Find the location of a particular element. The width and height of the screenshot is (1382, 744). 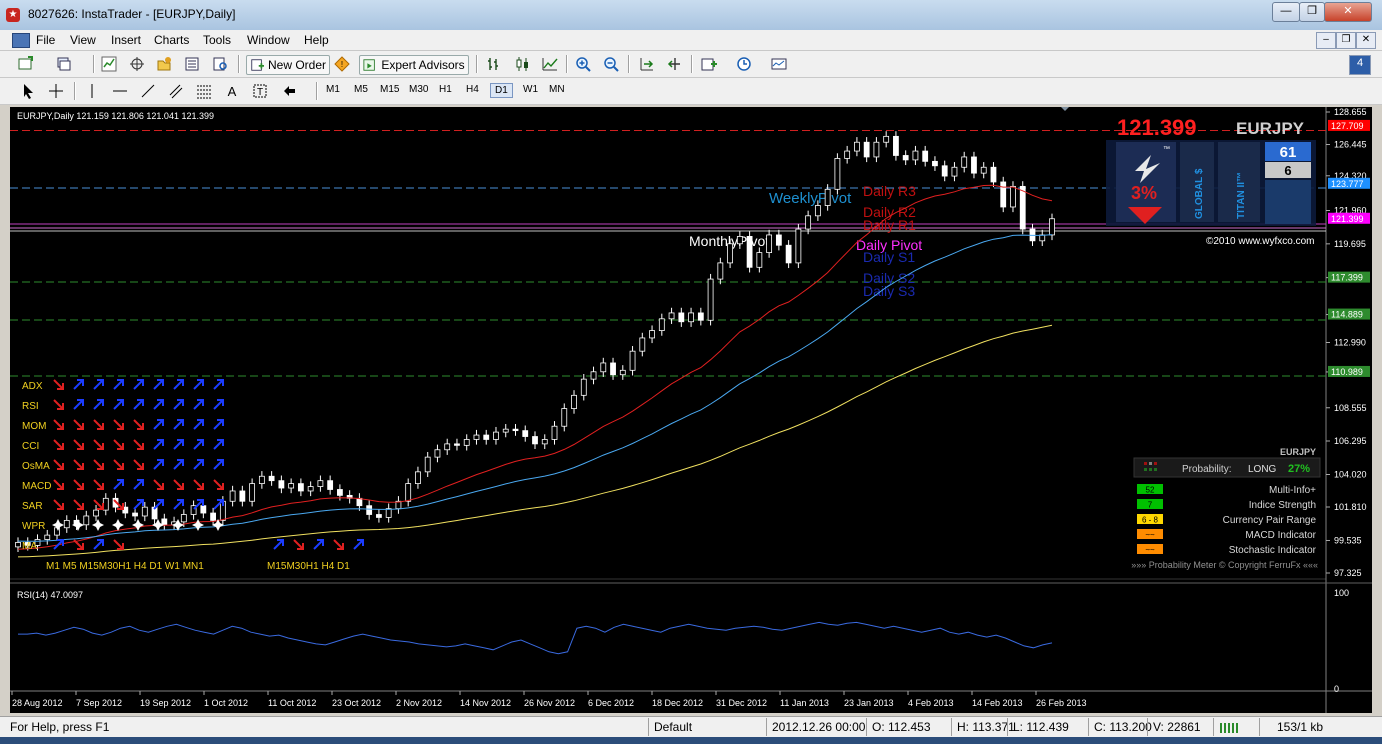

cursor-icon is located at coordinates (28, 91).